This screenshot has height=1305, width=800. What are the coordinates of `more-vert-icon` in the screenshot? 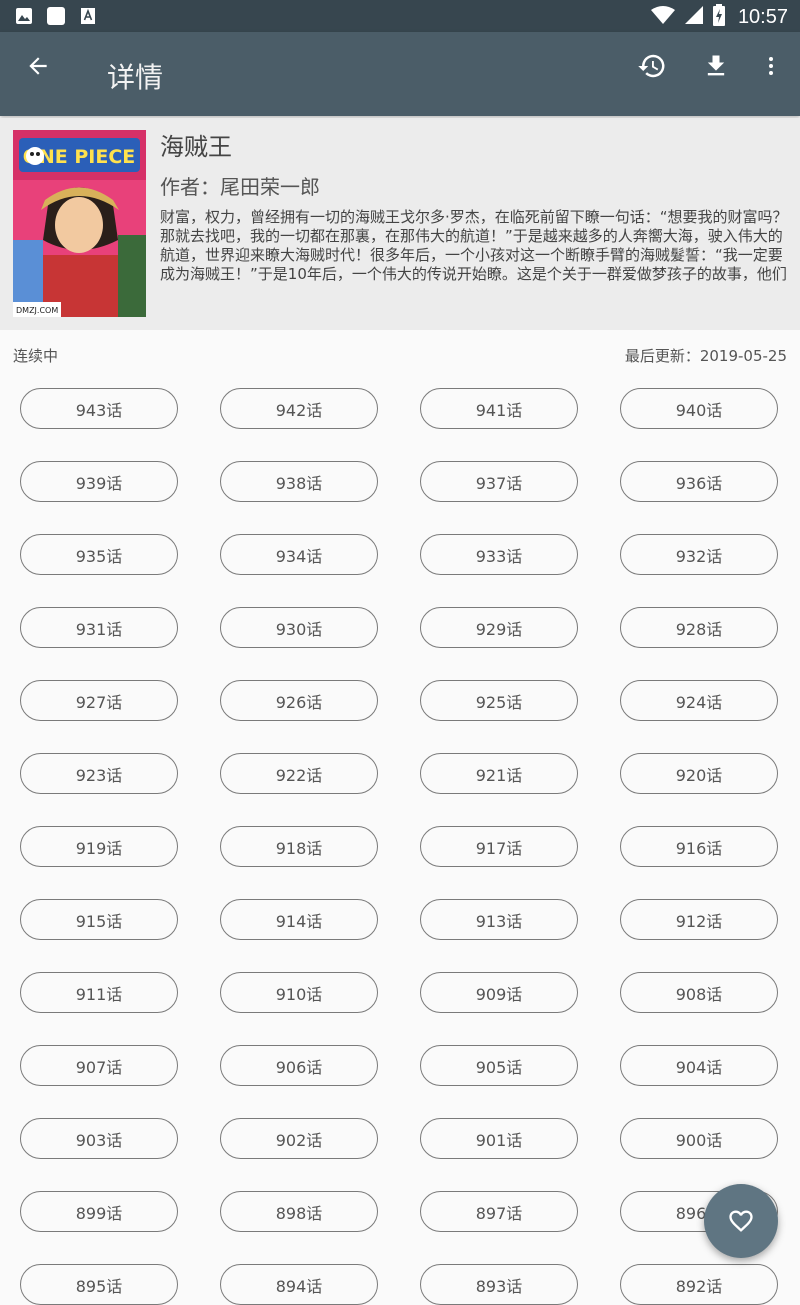 It's located at (771, 66).